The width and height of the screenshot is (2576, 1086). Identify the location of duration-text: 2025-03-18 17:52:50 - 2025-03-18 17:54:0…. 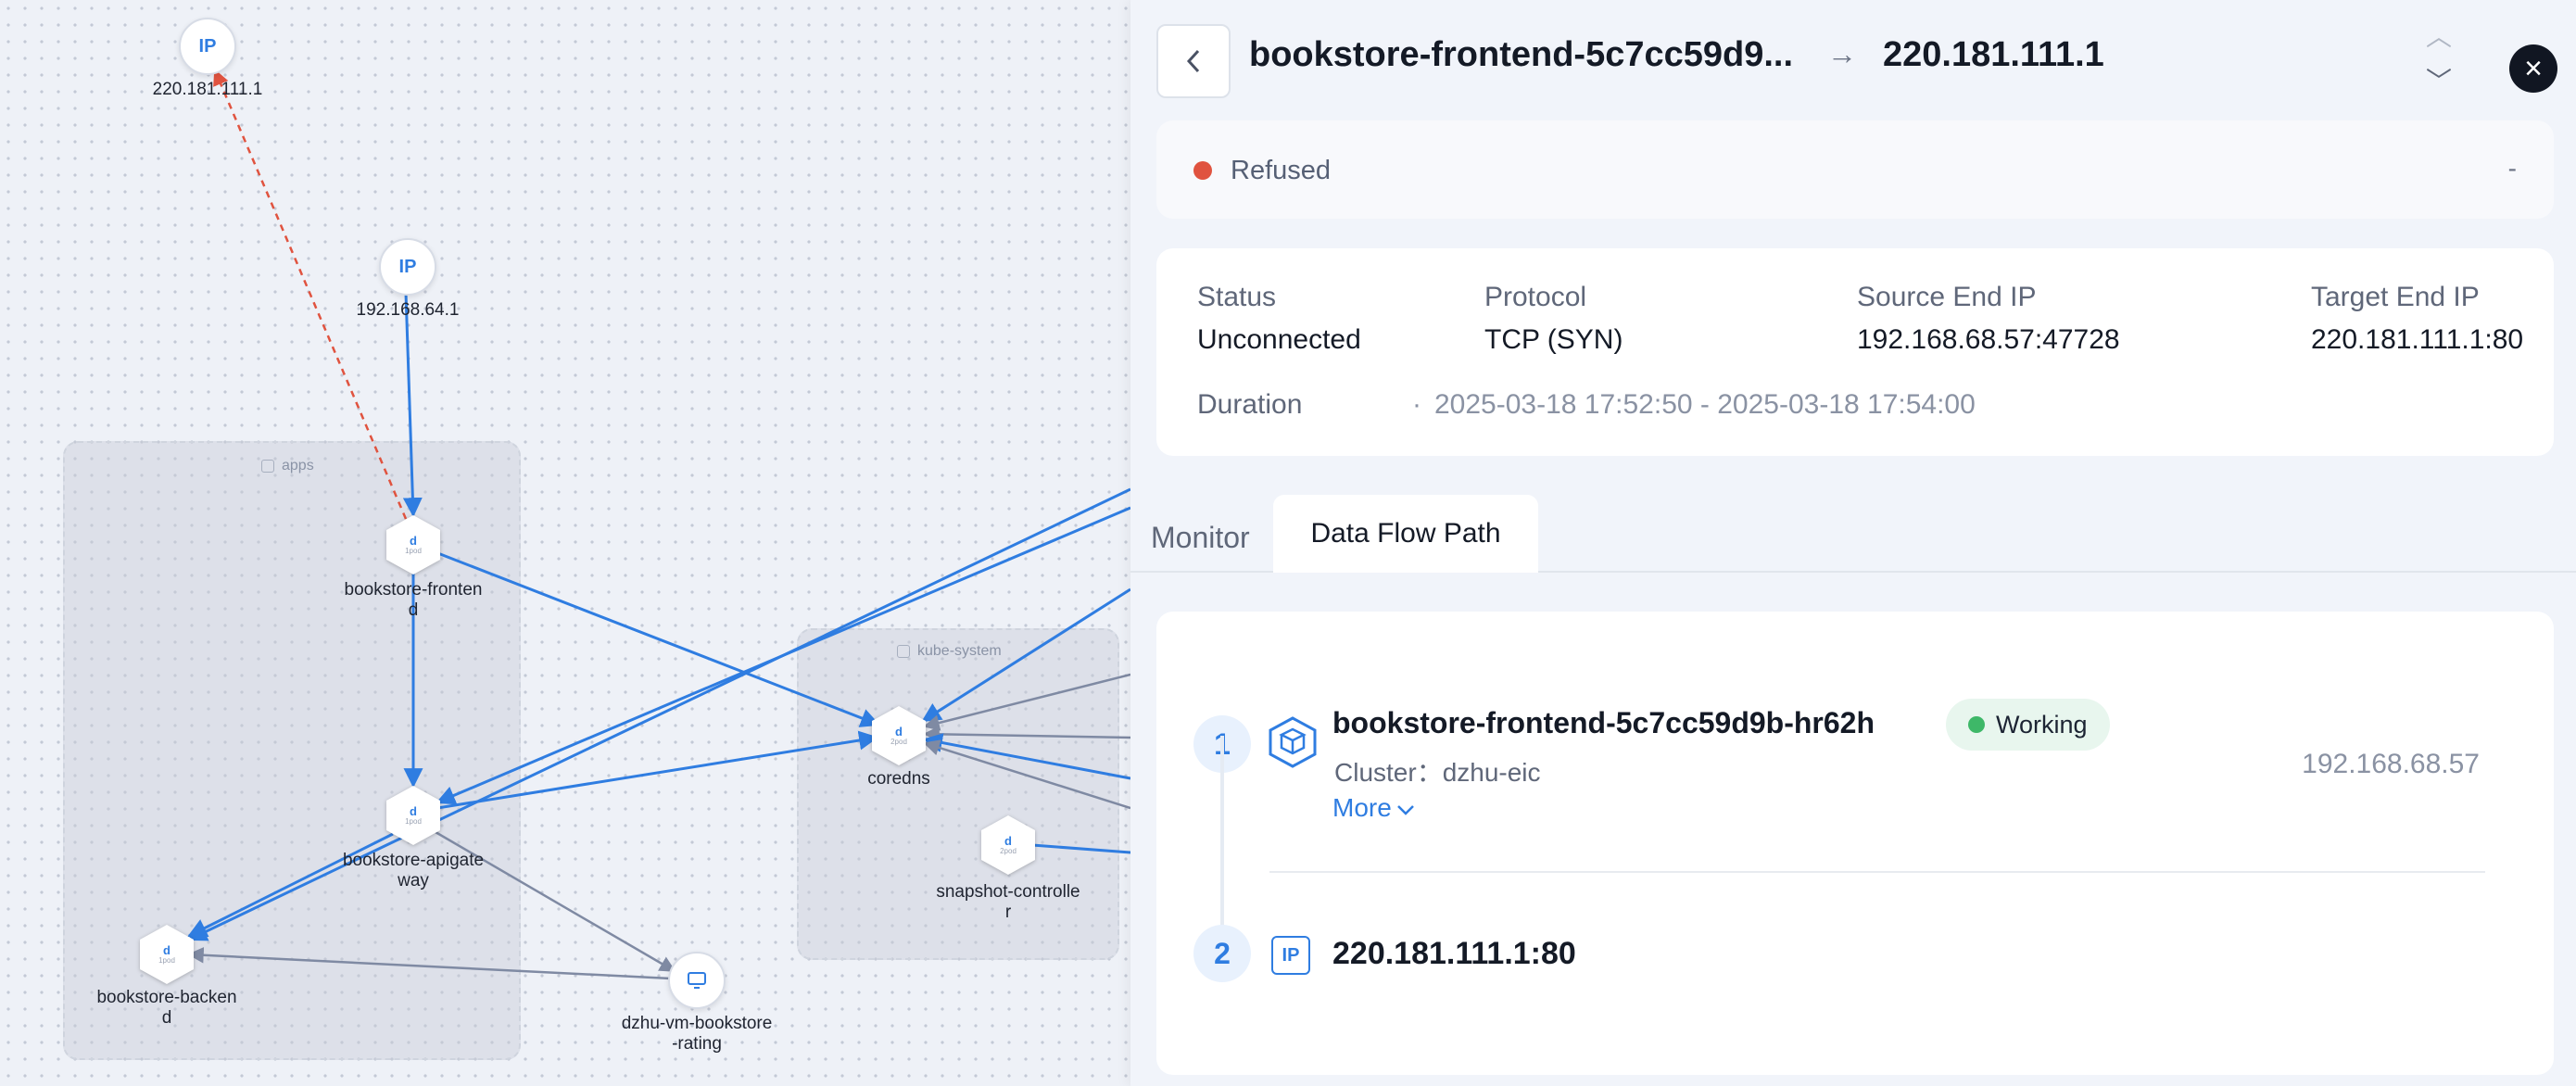
(1705, 404).